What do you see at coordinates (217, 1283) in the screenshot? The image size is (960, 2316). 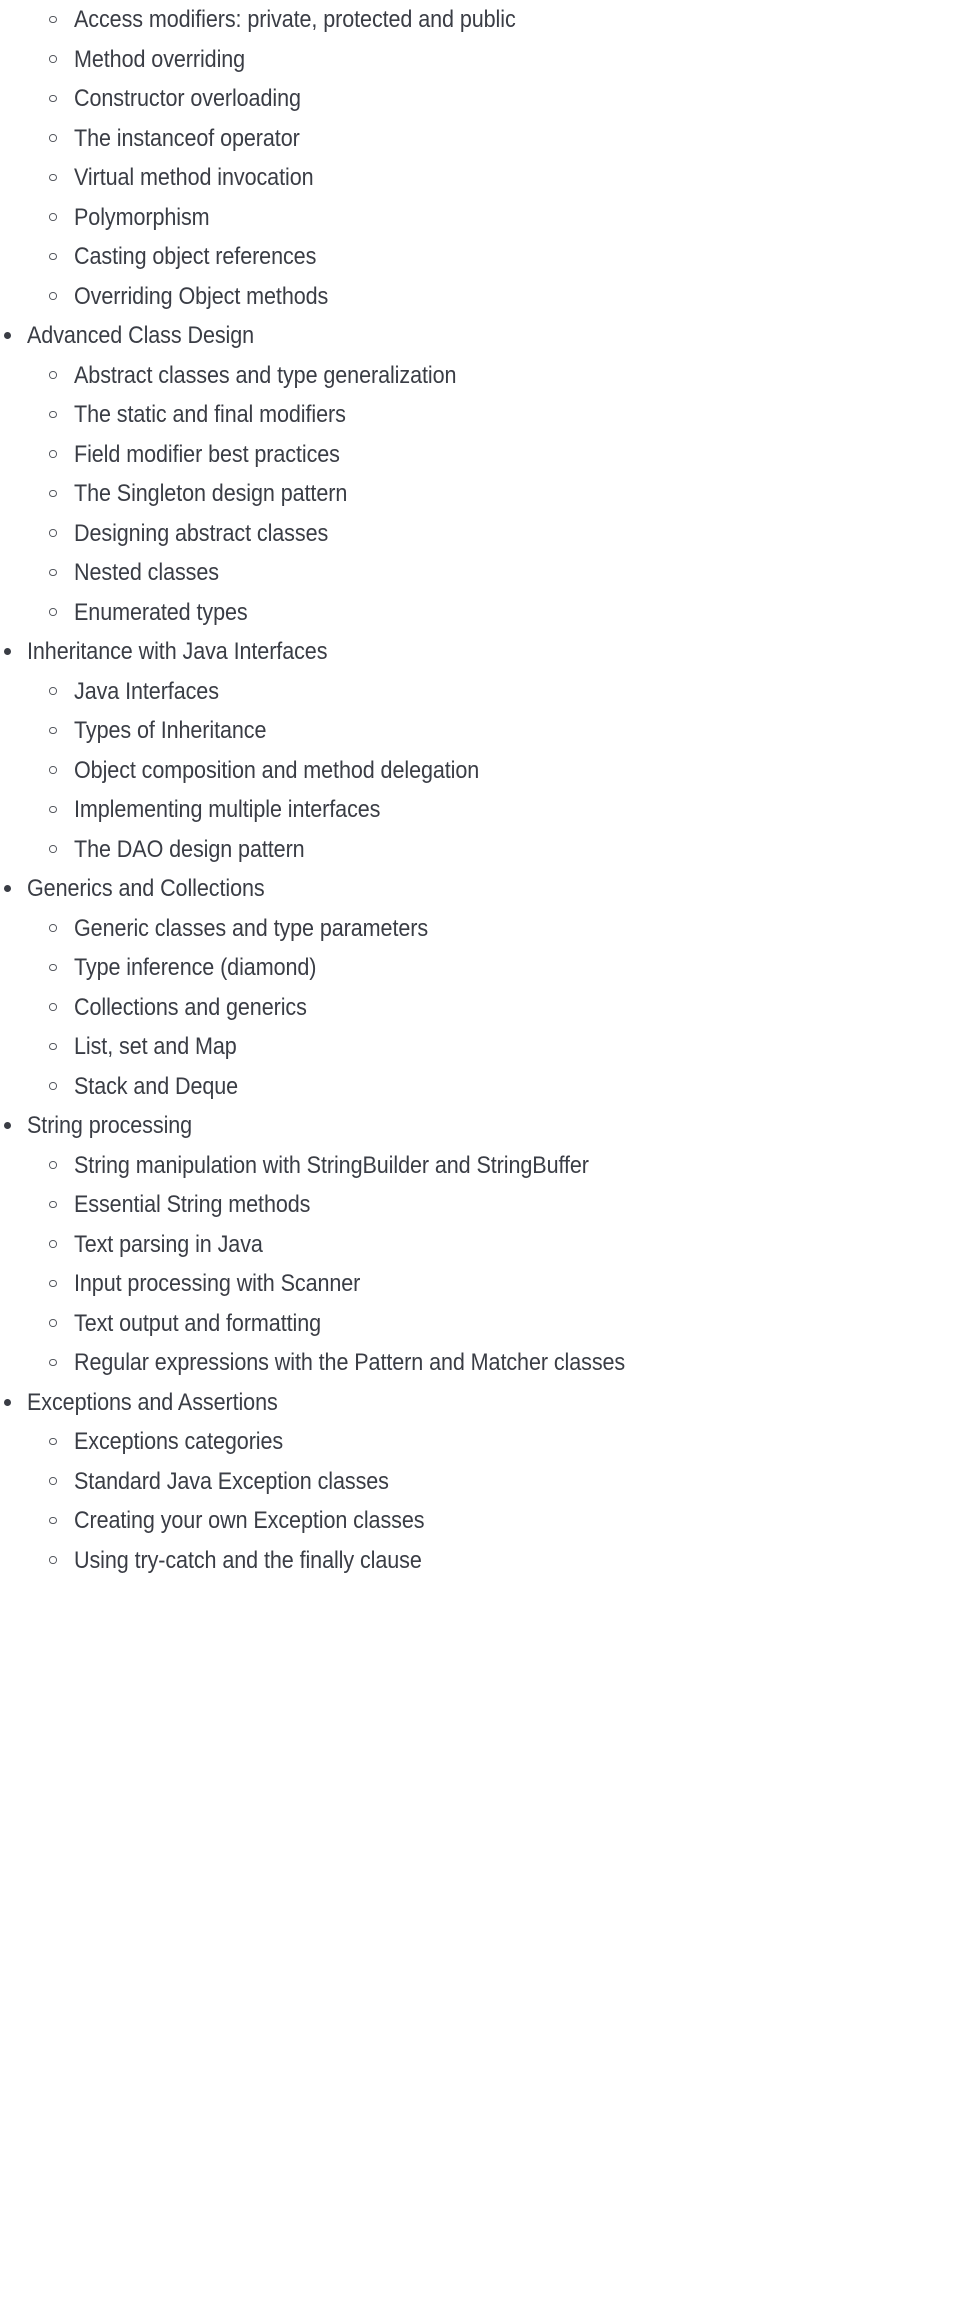 I see `outline-item-label: Input processing with Scanner` at bounding box center [217, 1283].